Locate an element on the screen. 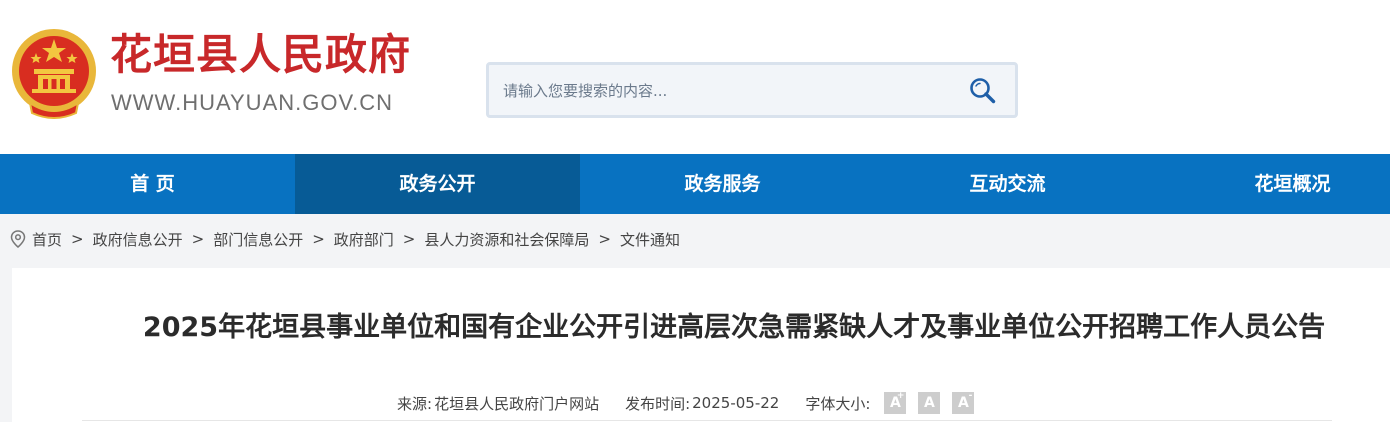 This screenshot has height=422, width=1390. nav-item-gov-affairs-open: 政务公开 is located at coordinates (437, 184).